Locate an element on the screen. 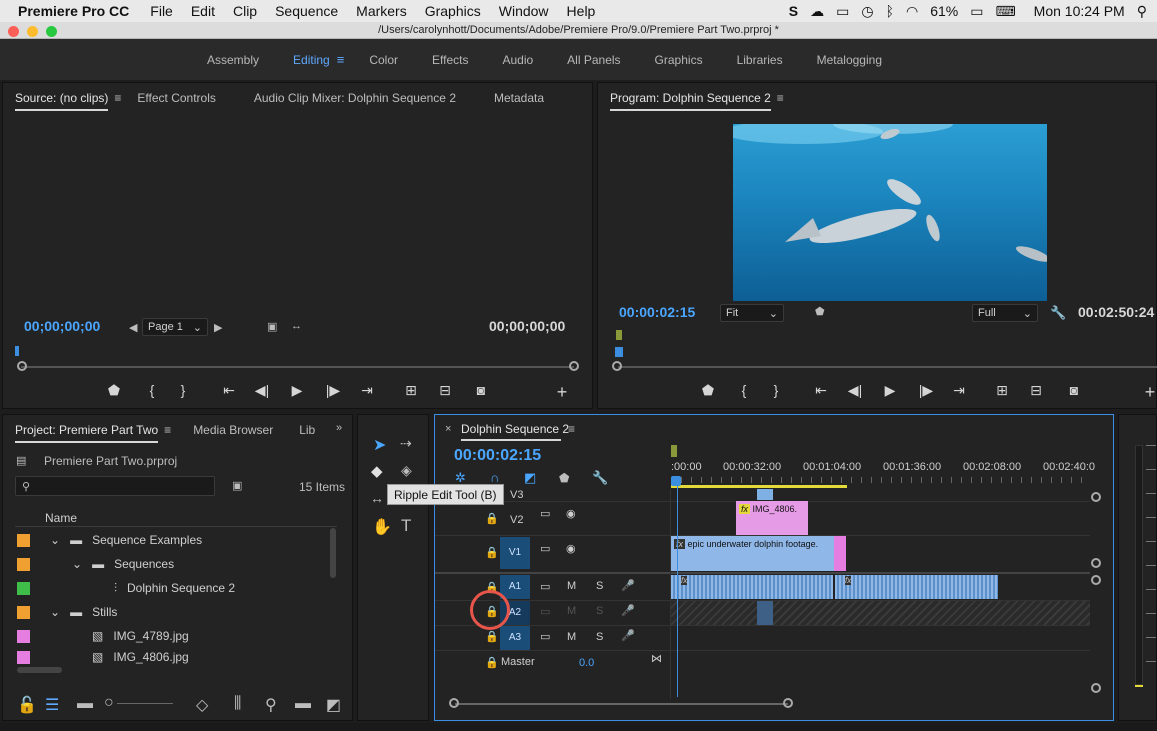 The image size is (1157, 731). audio-clip-a1: fx is located at coordinates (916, 587).